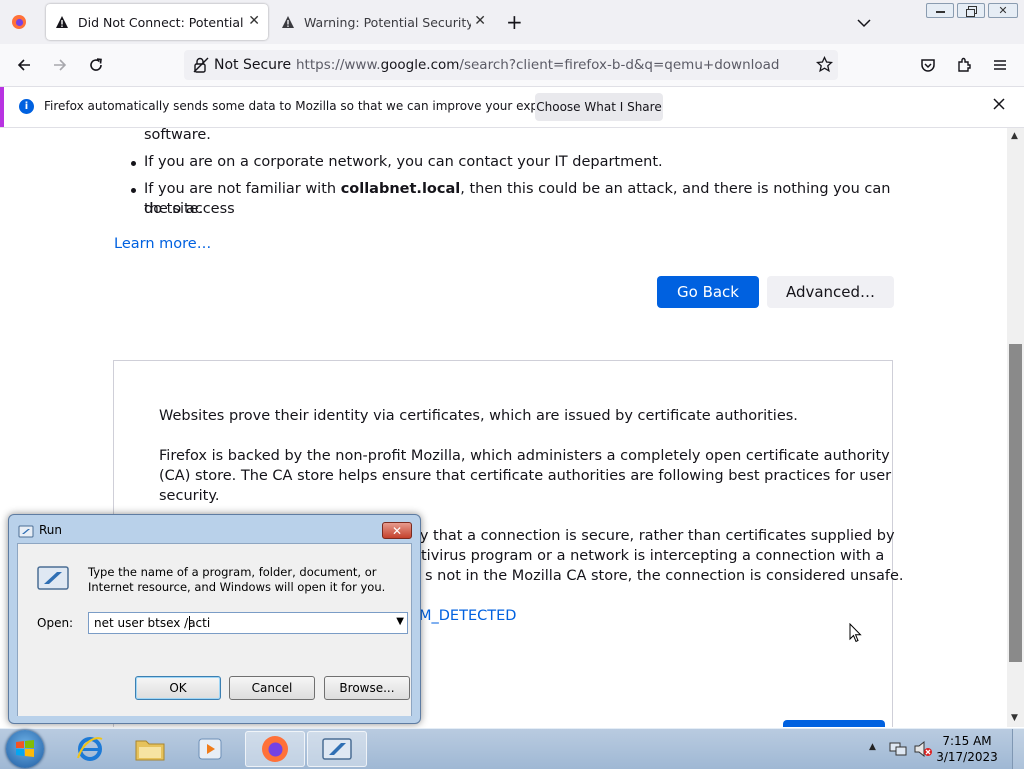  What do you see at coordinates (1018, 749) in the screenshot?
I see `show-desktop-button` at bounding box center [1018, 749].